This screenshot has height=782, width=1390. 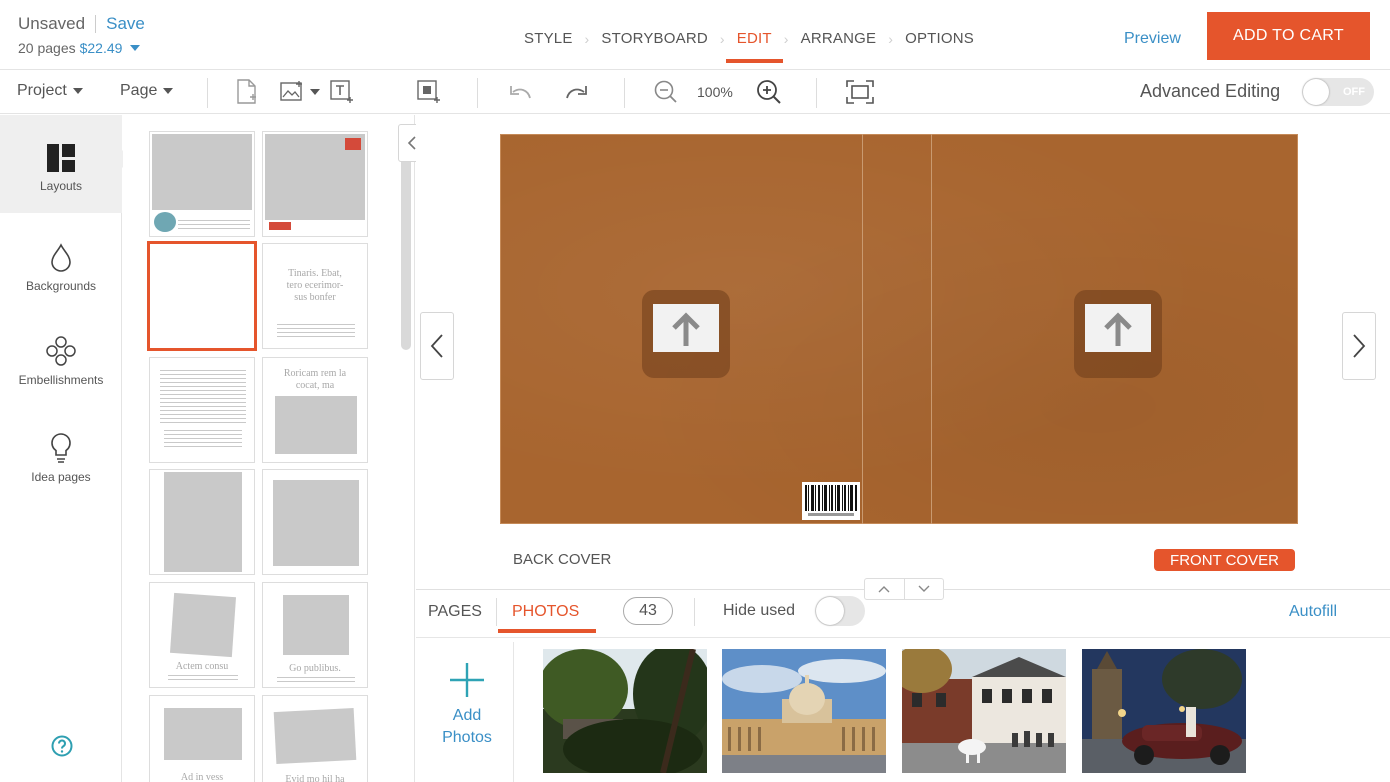 I want to click on step-arrange: ARRANGE, so click(x=839, y=38).